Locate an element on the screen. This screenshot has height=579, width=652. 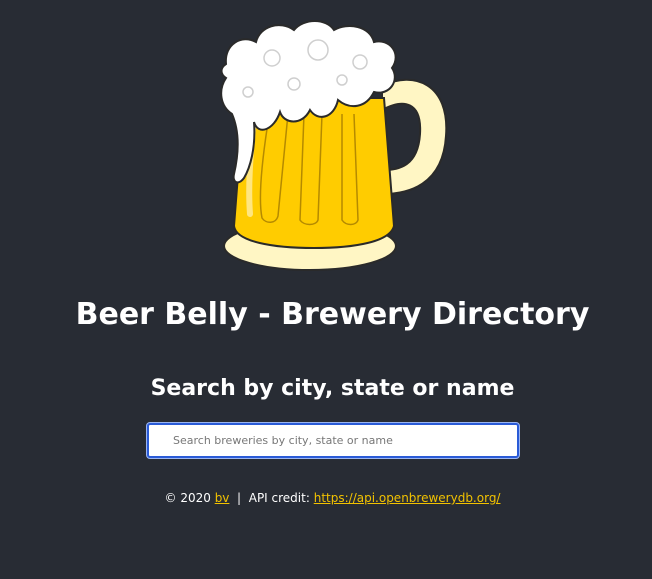
search-bar is located at coordinates (333, 440).